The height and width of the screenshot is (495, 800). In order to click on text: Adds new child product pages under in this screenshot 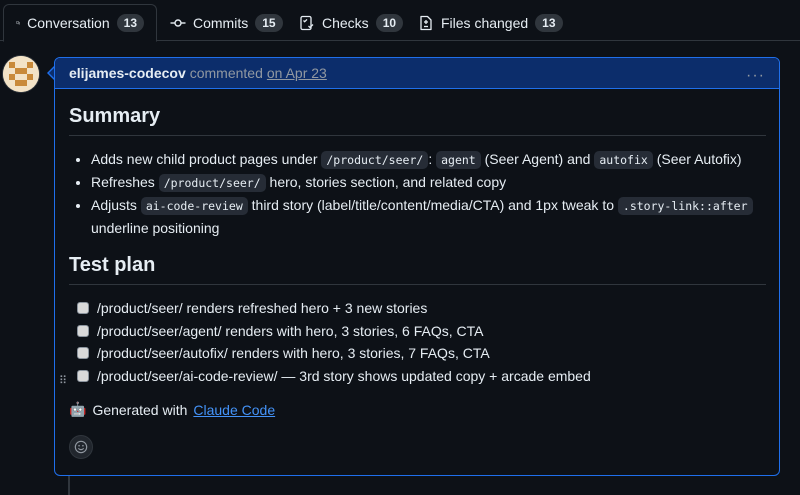, I will do `click(206, 159)`.